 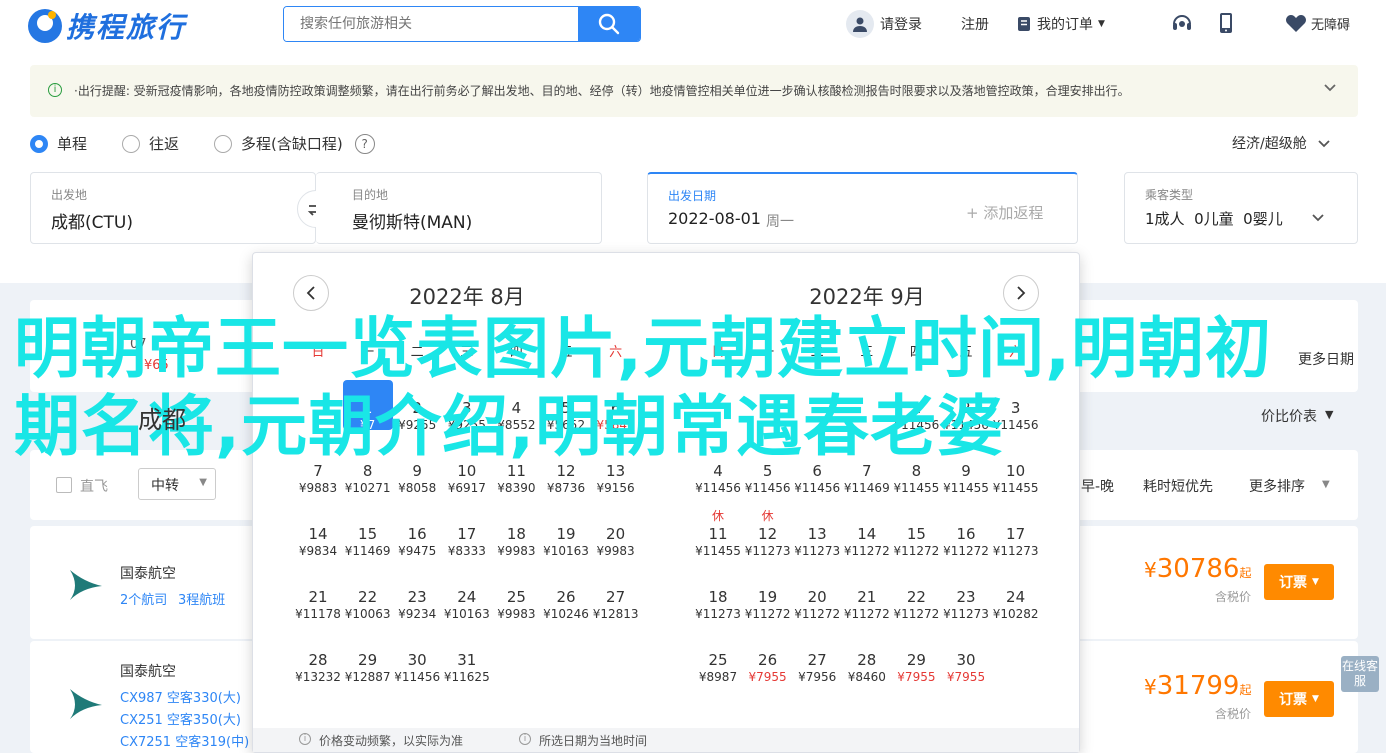 What do you see at coordinates (72, 144) in the screenshot?
I see `trip-type-label: 单程` at bounding box center [72, 144].